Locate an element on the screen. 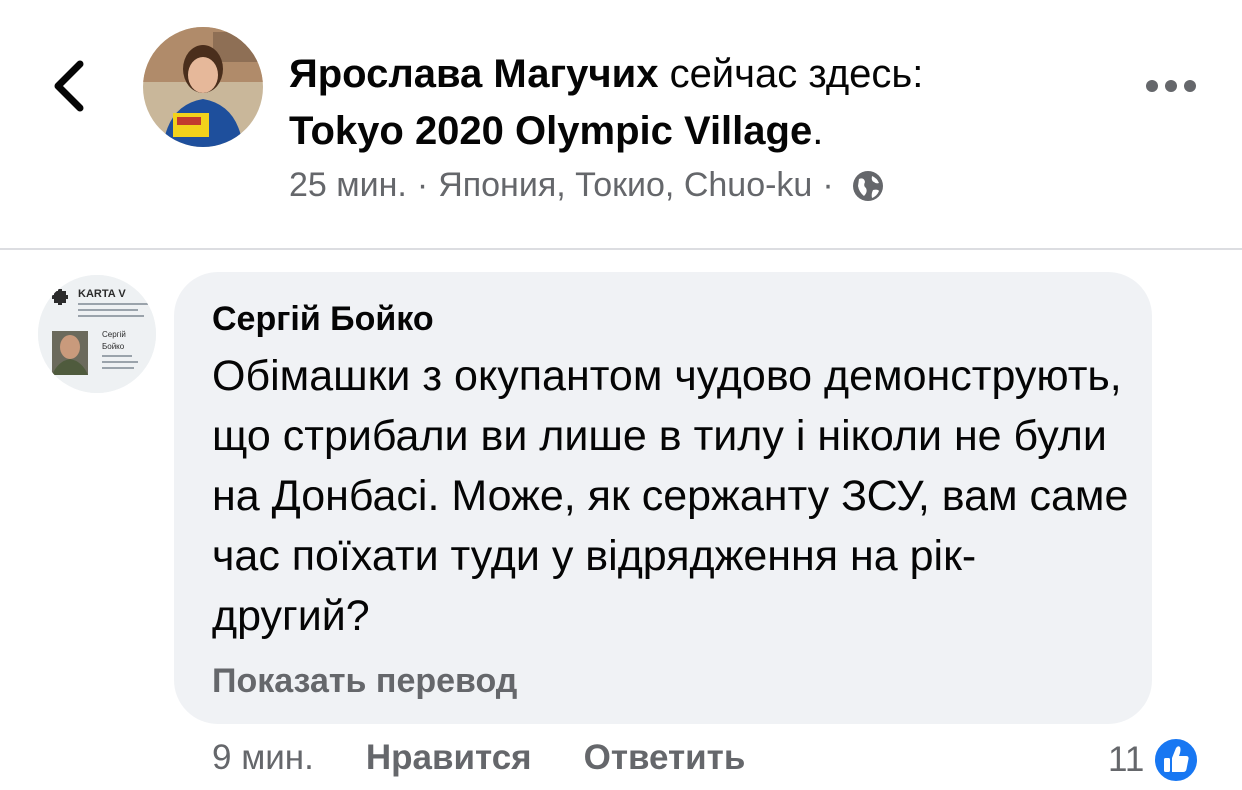 The image size is (1242, 790). more-options-button is located at coordinates (1171, 86).